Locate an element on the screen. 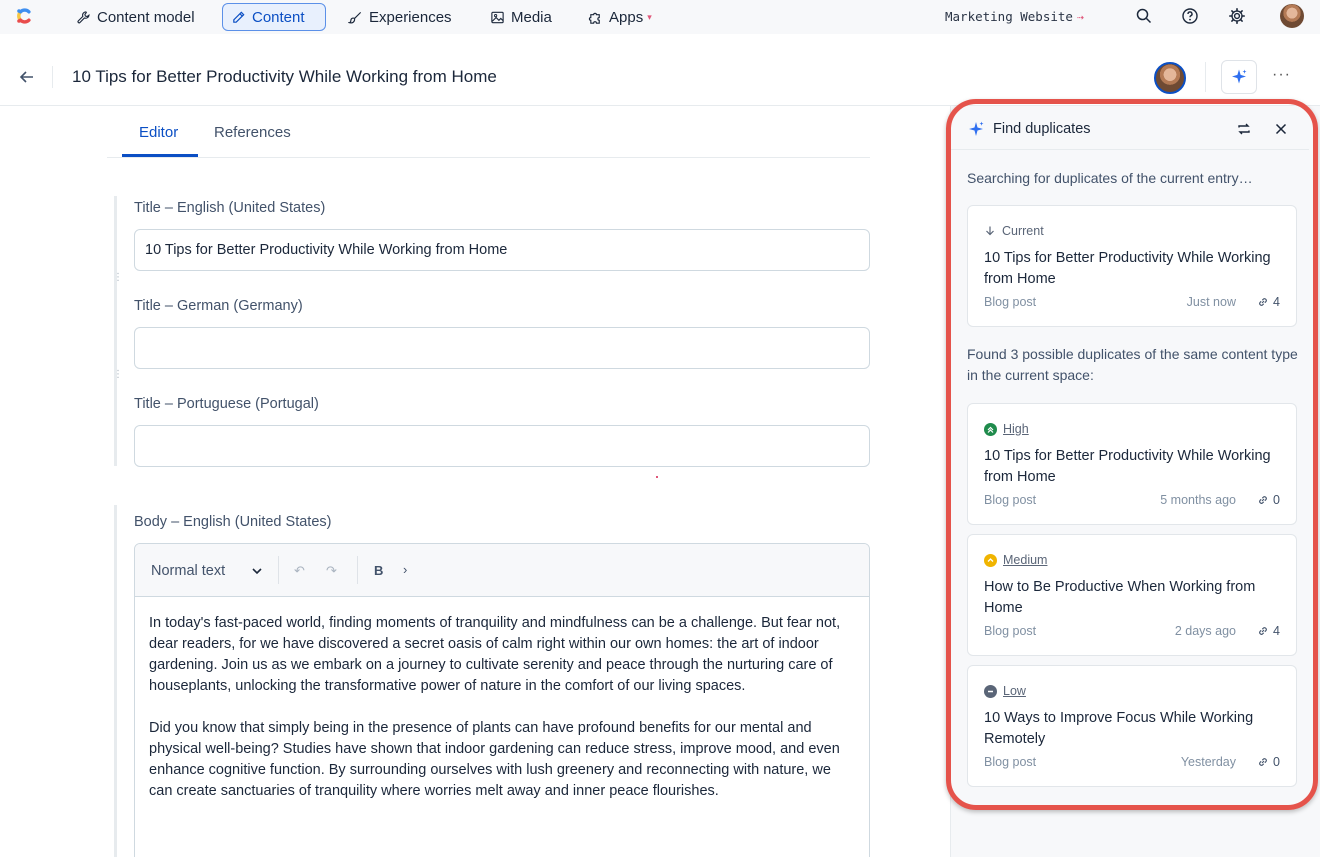 The image size is (1320, 857). card-updated-time: 2 days ago is located at coordinates (1205, 631).